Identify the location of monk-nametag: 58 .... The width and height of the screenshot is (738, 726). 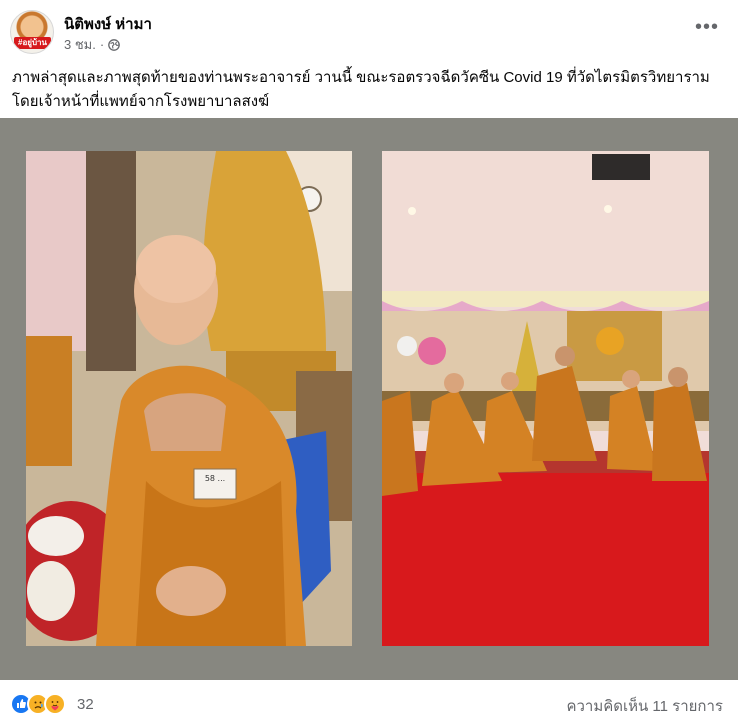
(215, 478).